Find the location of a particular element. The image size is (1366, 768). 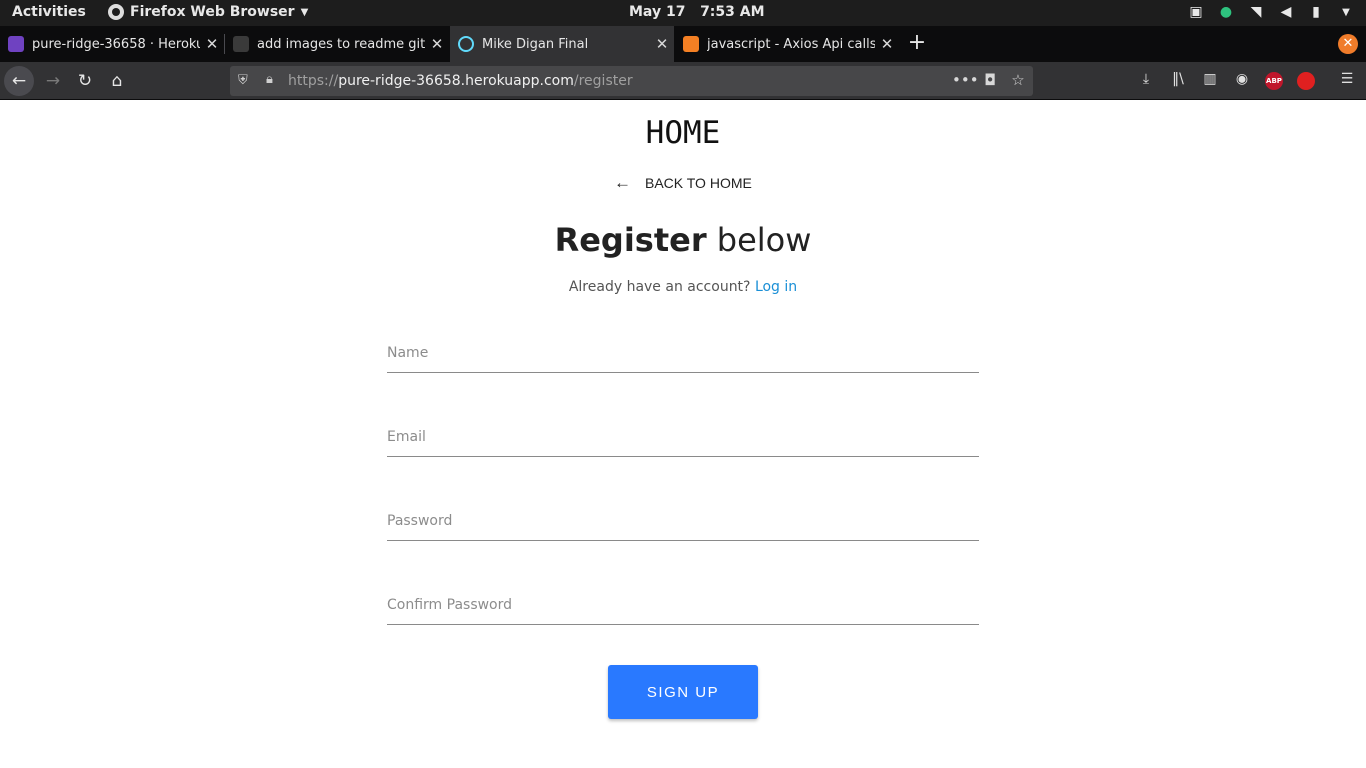

sidebar-icon: ▥ is located at coordinates (1210, 79).